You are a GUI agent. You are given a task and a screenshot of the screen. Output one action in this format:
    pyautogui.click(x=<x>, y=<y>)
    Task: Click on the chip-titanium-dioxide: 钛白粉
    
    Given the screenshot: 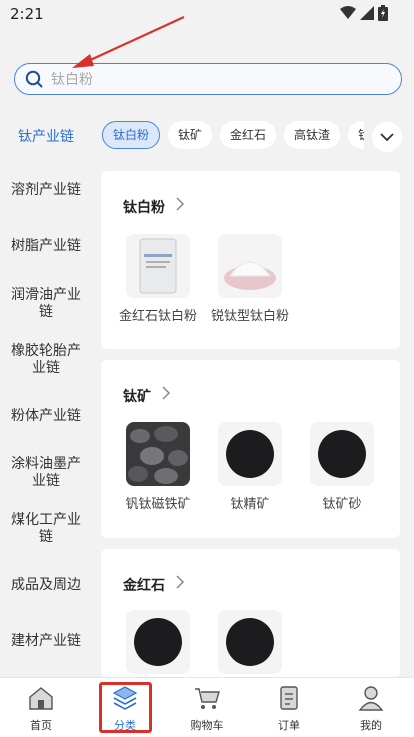 What is the action you would take?
    pyautogui.click(x=131, y=135)
    